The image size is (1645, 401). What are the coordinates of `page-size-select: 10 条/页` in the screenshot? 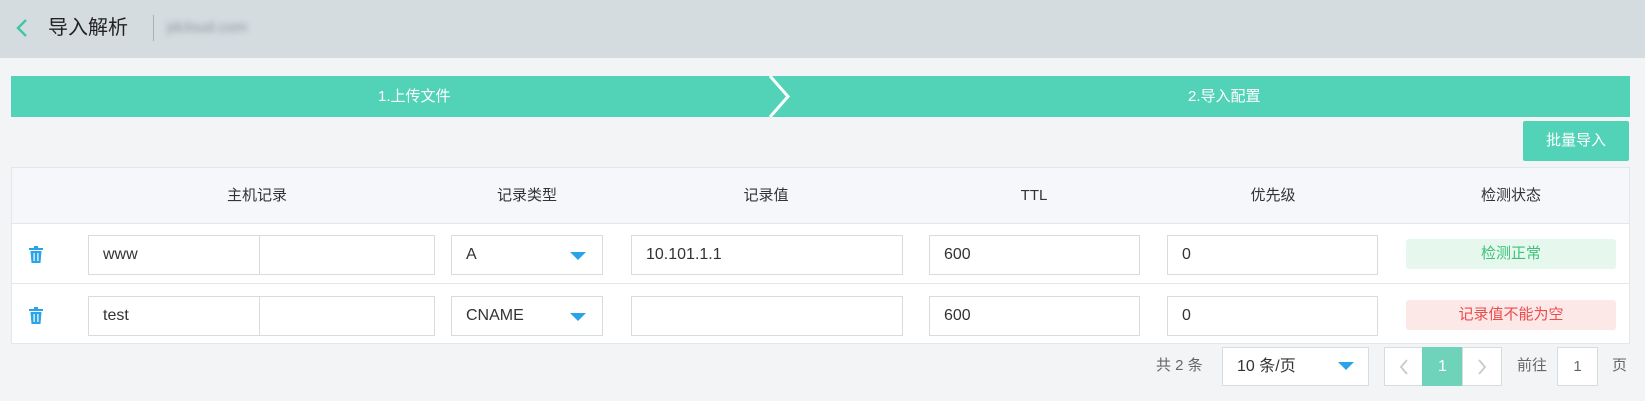 It's located at (1295, 366).